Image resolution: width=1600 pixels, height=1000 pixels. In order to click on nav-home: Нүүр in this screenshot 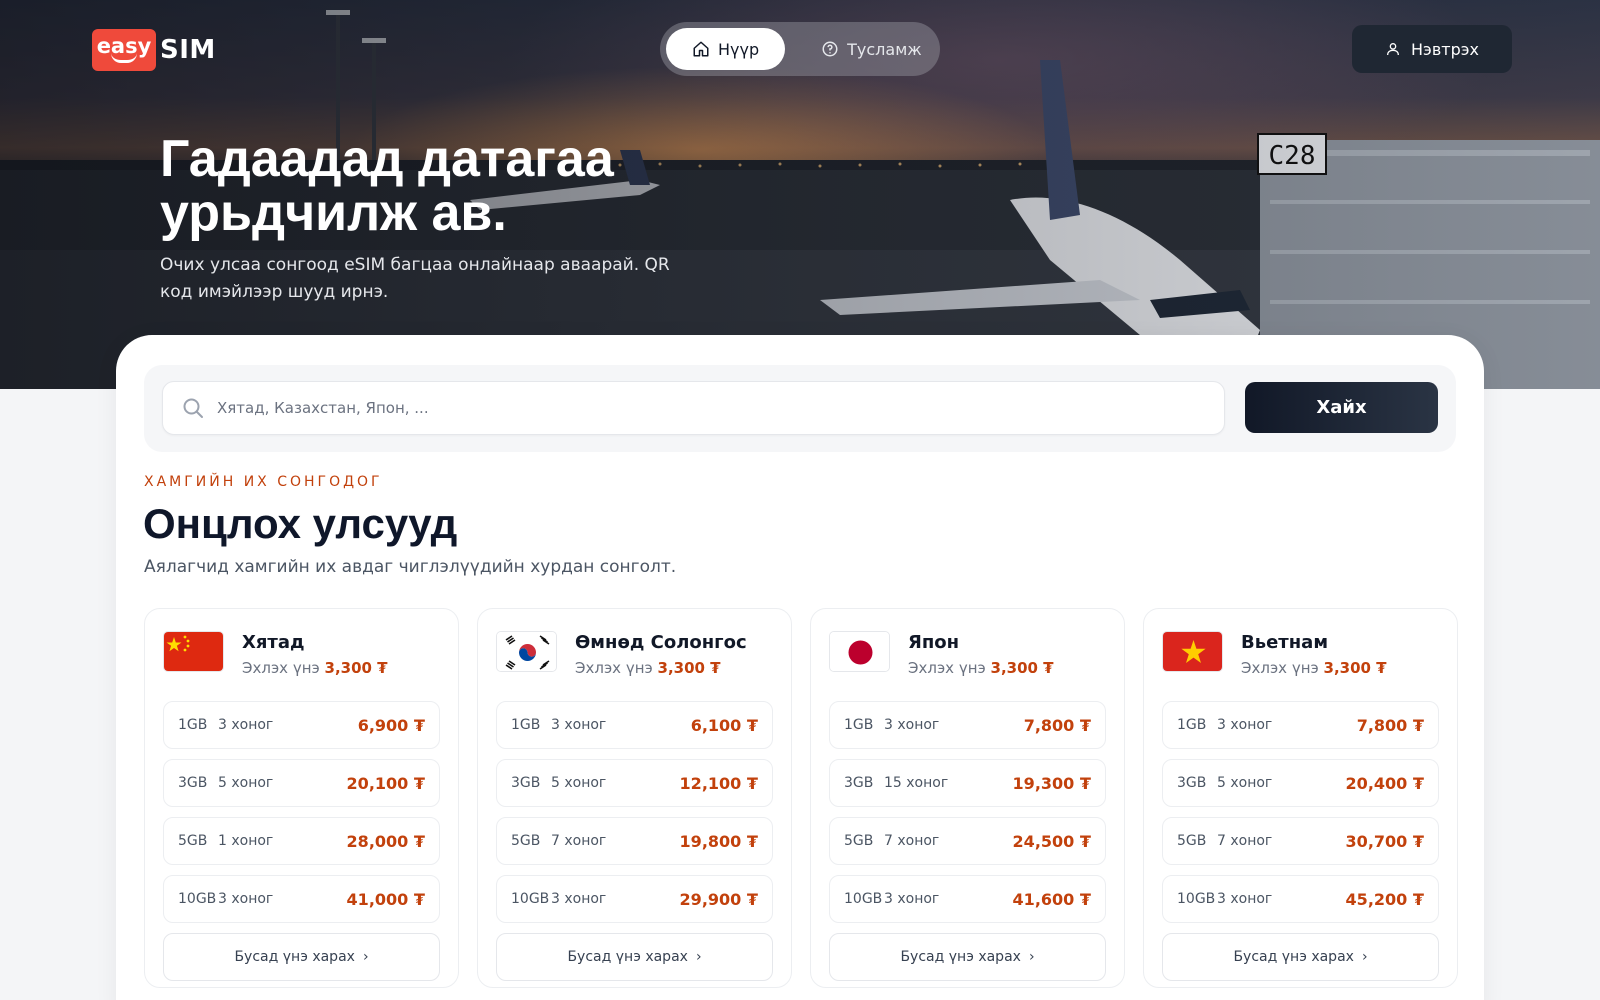, I will do `click(726, 49)`.